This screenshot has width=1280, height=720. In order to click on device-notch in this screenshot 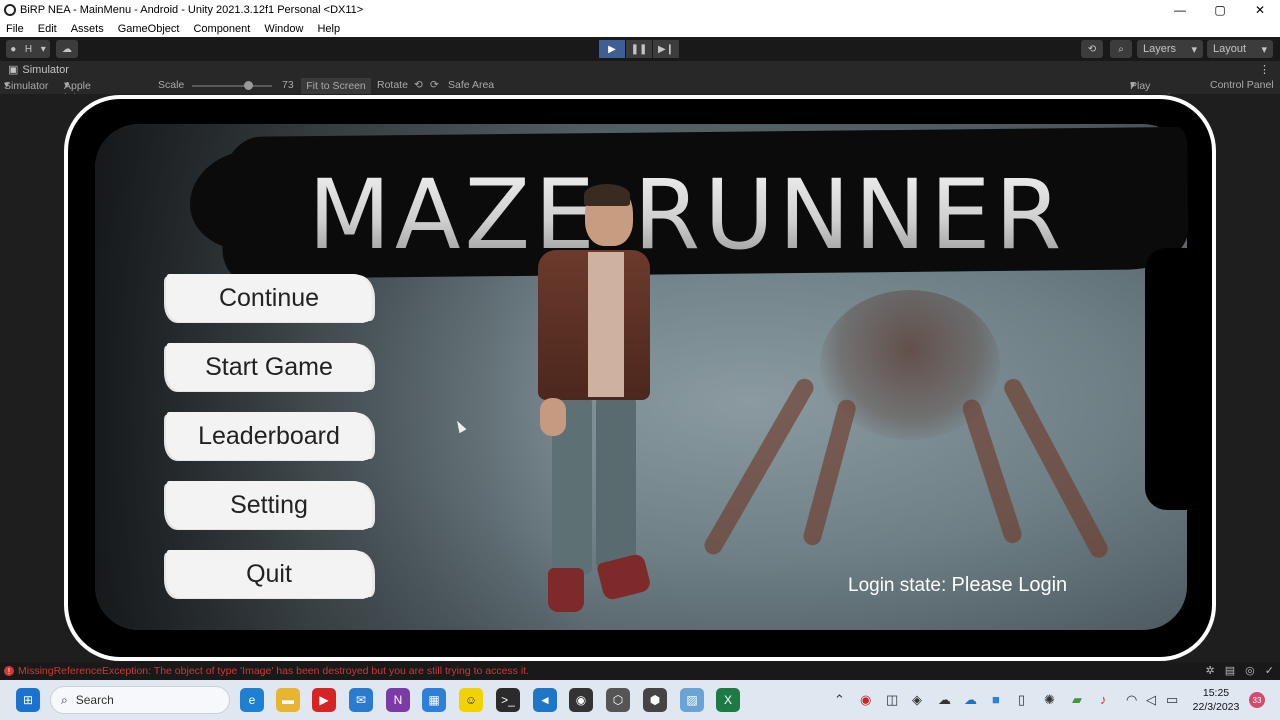, I will do `click(1175, 379)`.